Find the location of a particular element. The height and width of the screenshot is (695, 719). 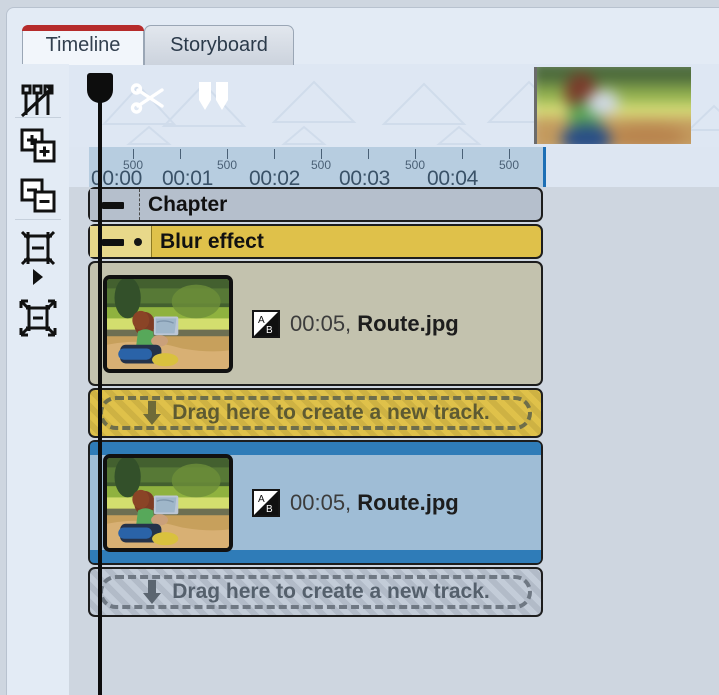

track-chapter: Chapter is located at coordinates (315, 204).